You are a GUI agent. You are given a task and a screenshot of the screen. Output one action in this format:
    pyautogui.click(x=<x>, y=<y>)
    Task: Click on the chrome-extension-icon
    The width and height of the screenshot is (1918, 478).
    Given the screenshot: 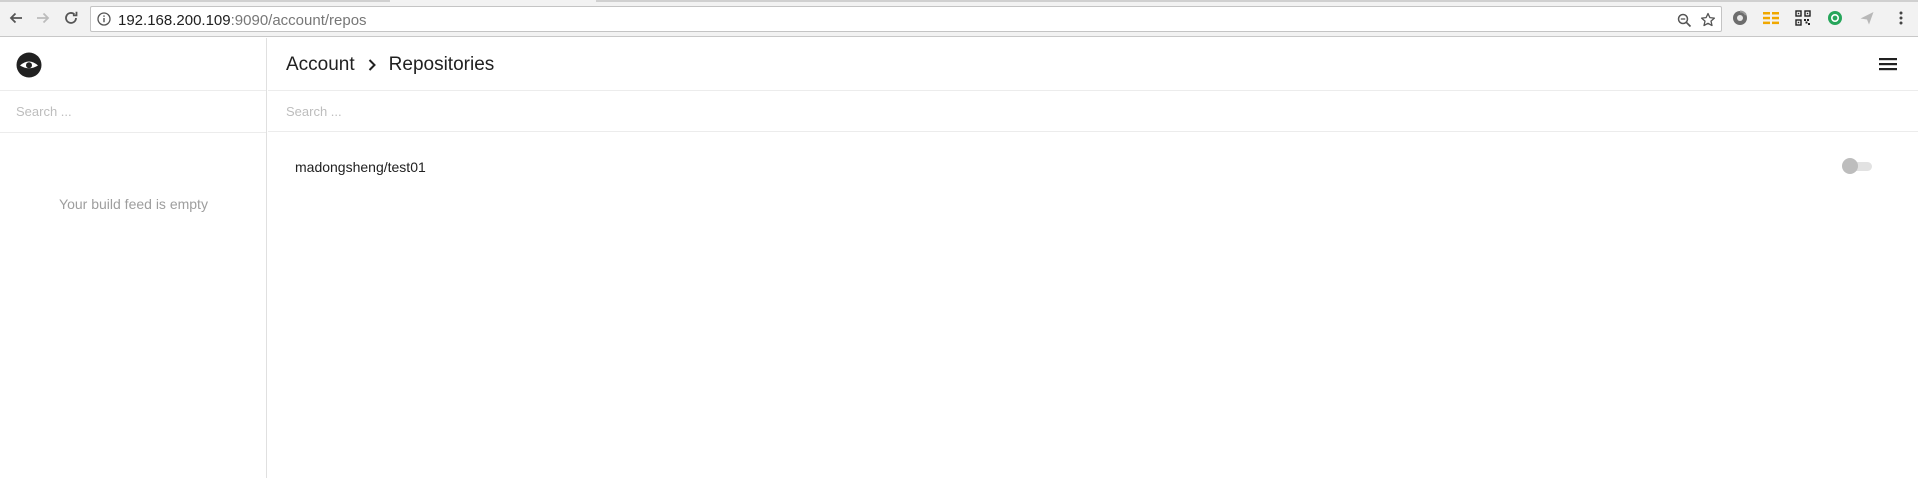 What is the action you would take?
    pyautogui.click(x=1740, y=17)
    